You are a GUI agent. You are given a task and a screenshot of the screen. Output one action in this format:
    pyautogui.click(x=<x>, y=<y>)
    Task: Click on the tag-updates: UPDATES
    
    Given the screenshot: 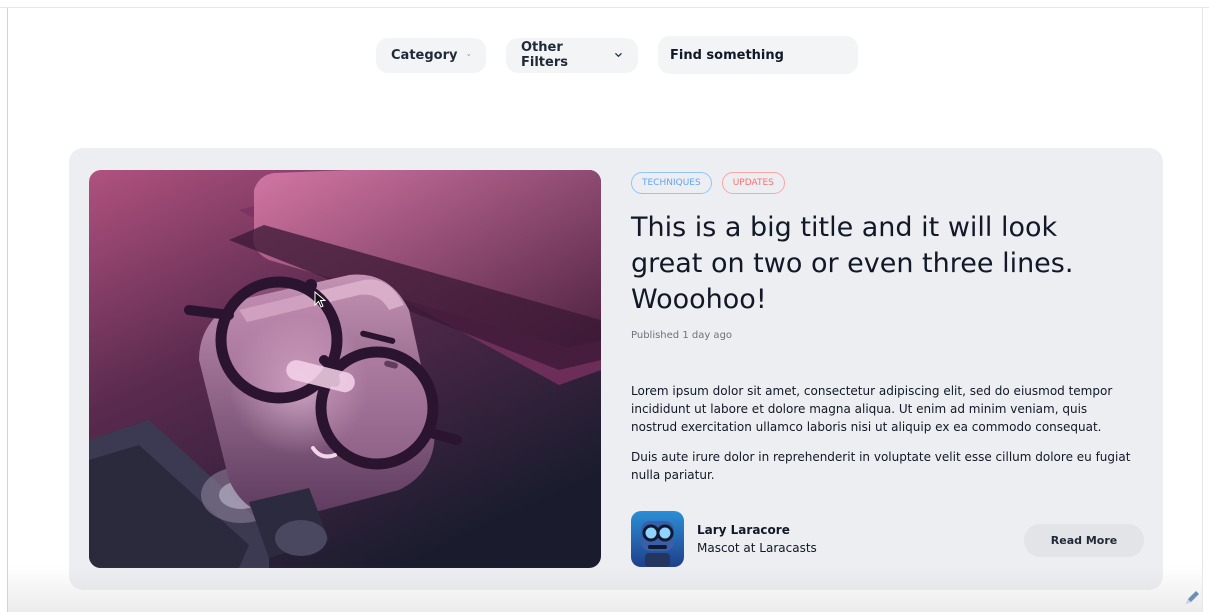 What is the action you would take?
    pyautogui.click(x=753, y=183)
    